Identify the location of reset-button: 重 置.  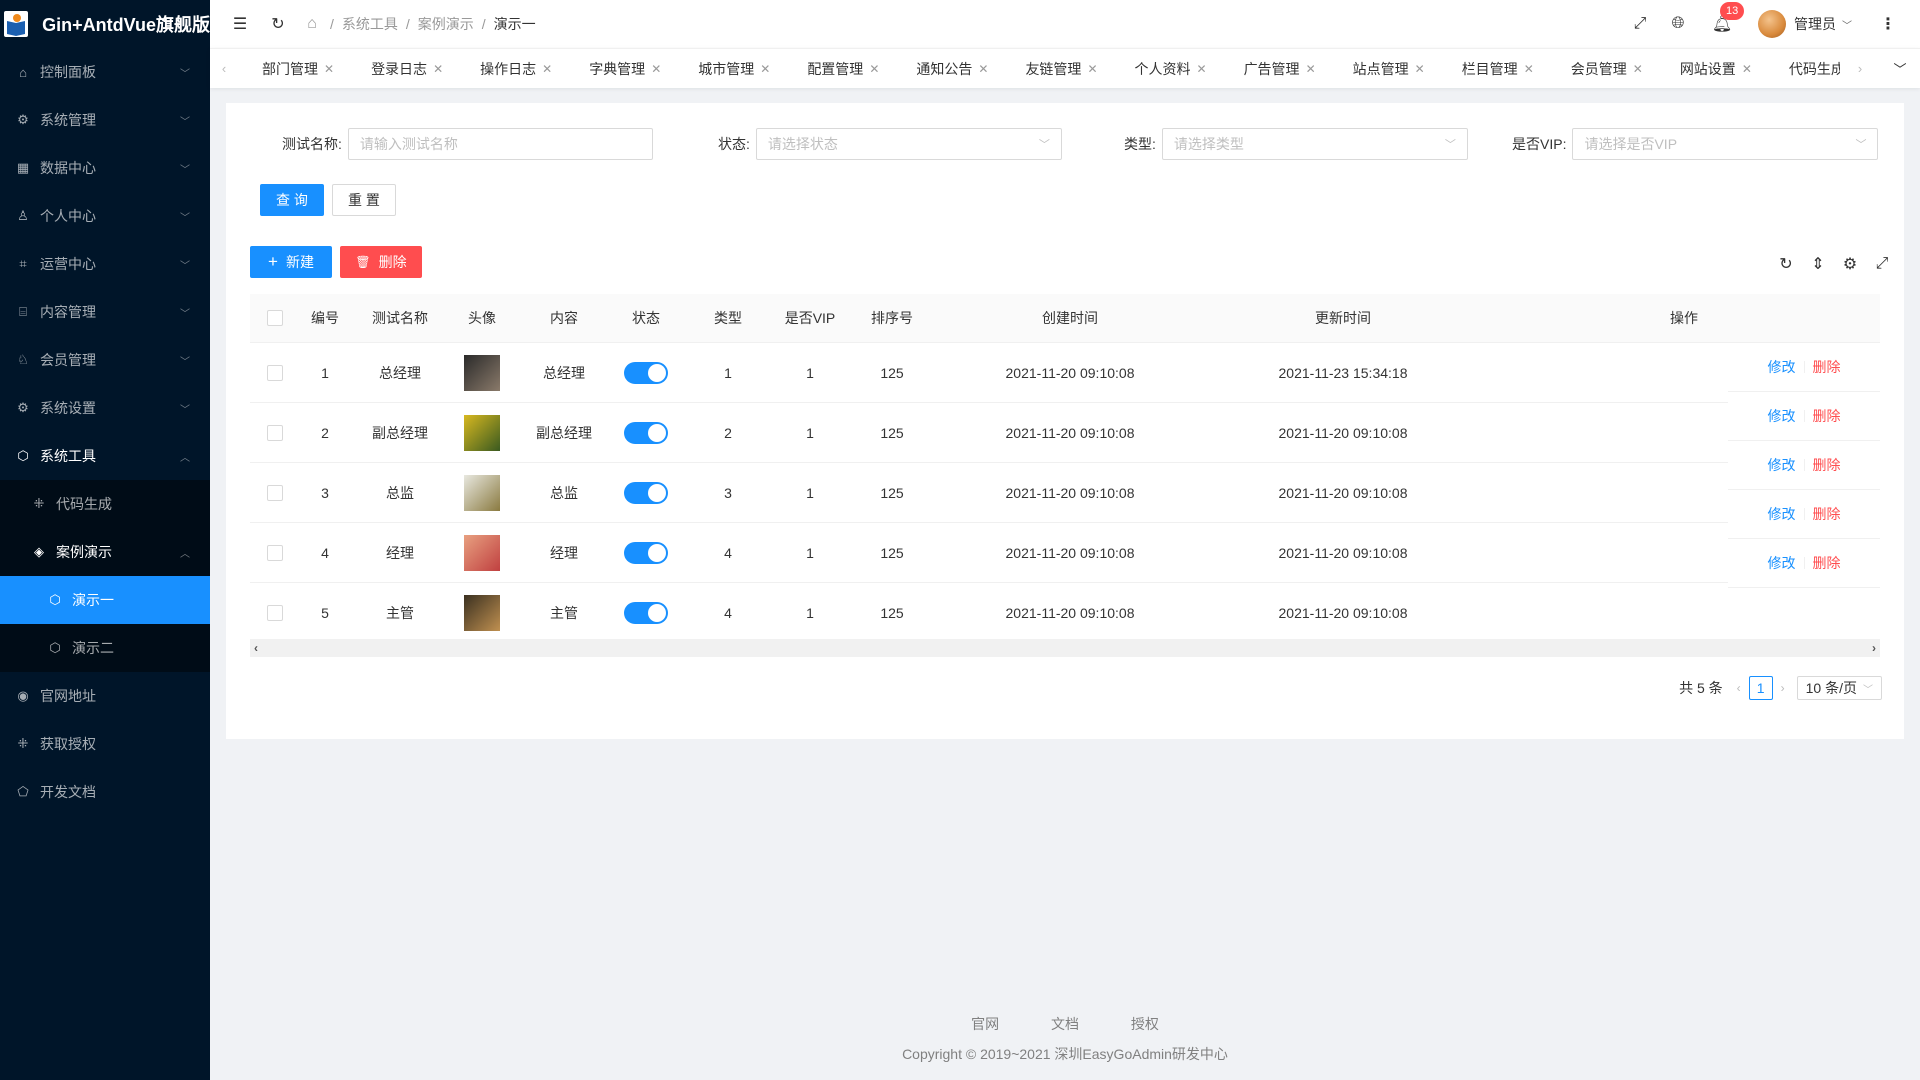
(364, 200).